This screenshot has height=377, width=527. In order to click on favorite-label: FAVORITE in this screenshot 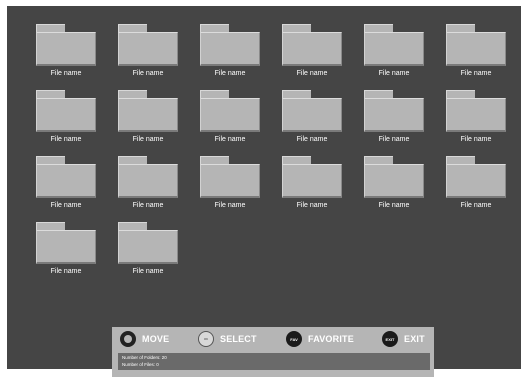, I will do `click(331, 339)`.